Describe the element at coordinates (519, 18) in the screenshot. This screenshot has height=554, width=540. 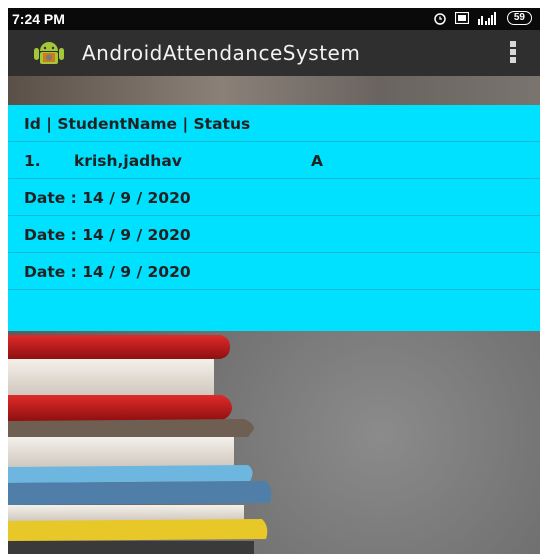
I see `battery-indicator: 59` at that location.